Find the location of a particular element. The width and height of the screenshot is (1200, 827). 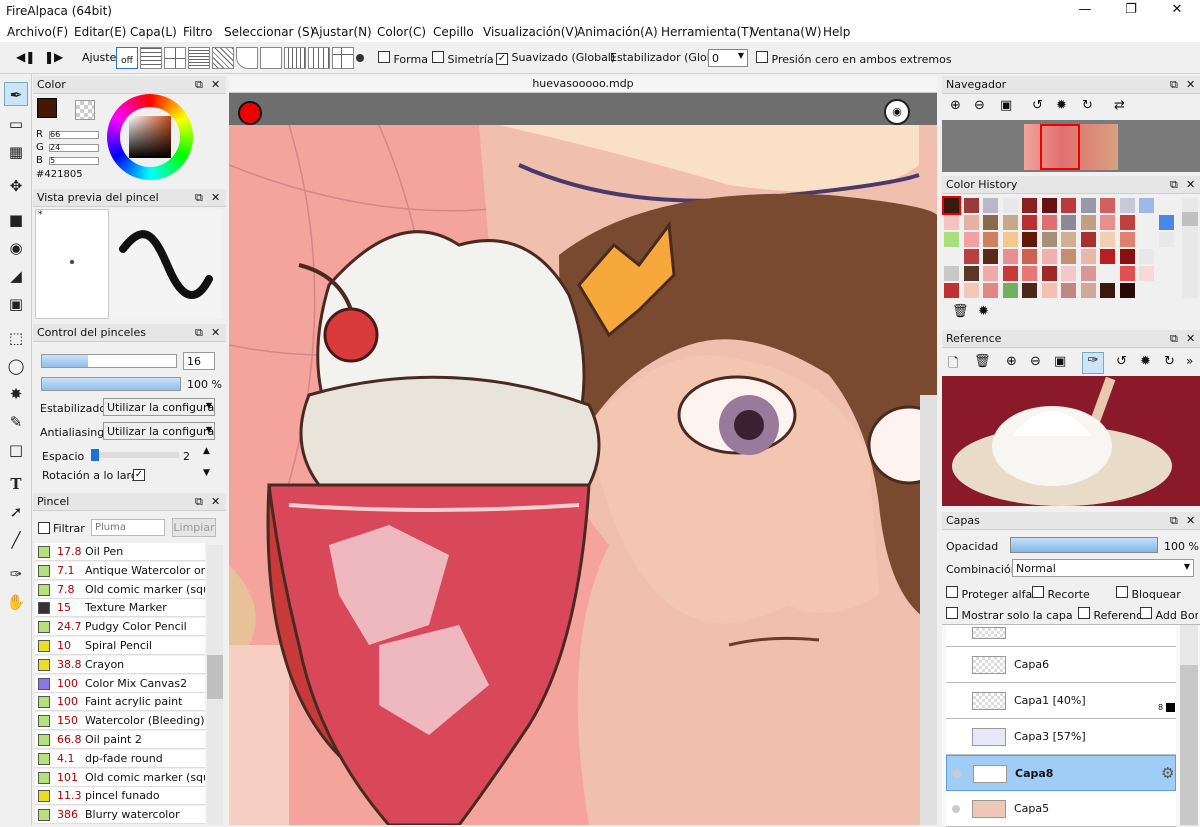

simetria-toggle: Simetría is located at coordinates (463, 58).